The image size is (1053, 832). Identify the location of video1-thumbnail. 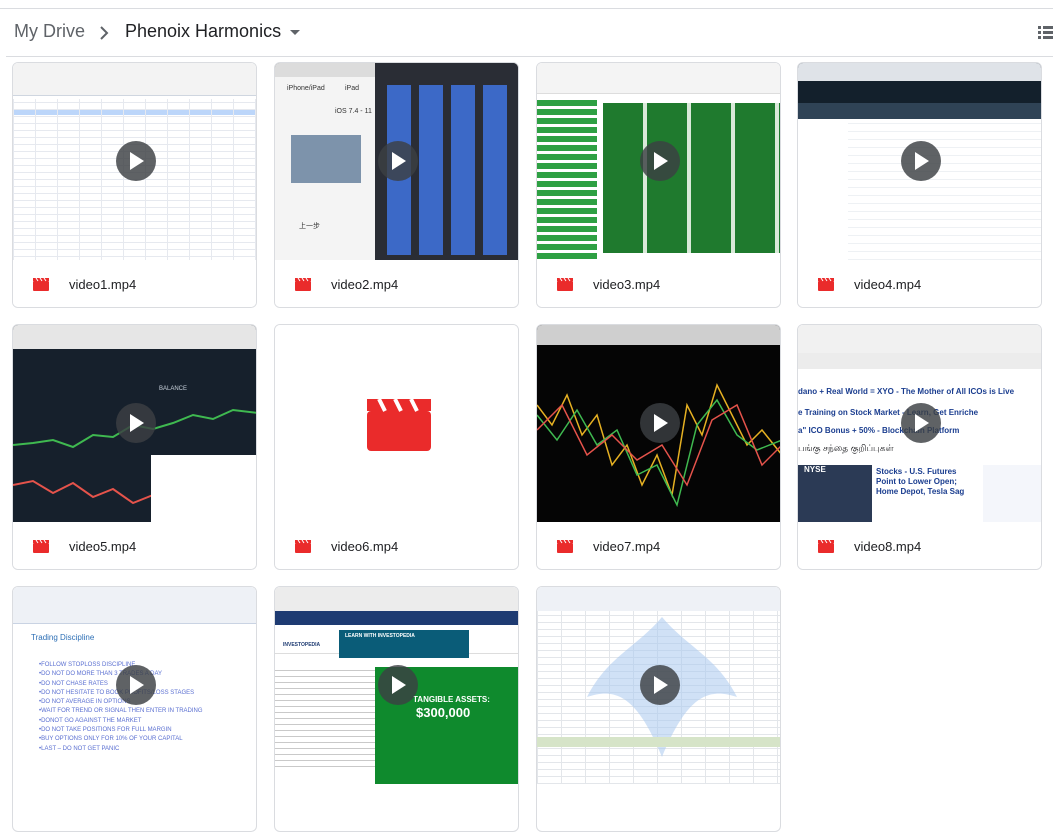
(134, 161).